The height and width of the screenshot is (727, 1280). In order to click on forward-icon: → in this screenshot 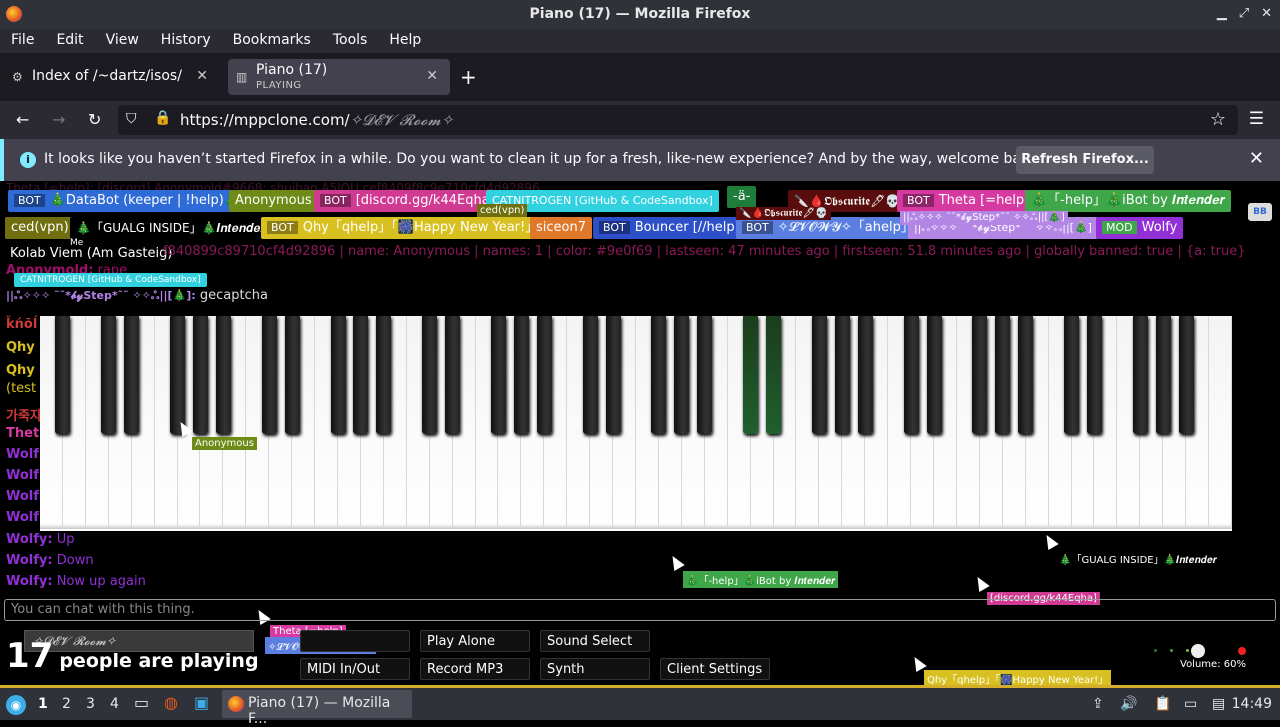, I will do `click(58, 119)`.